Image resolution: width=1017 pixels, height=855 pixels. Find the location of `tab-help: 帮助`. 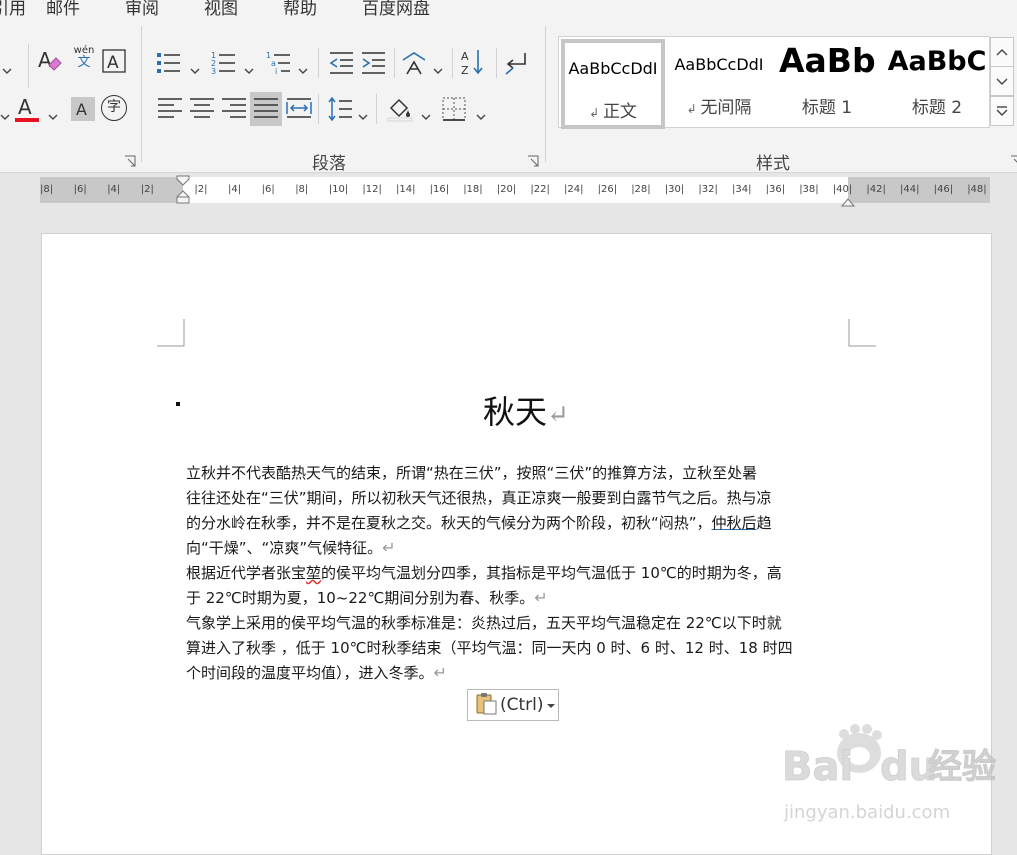

tab-help: 帮助 is located at coordinates (300, 9).